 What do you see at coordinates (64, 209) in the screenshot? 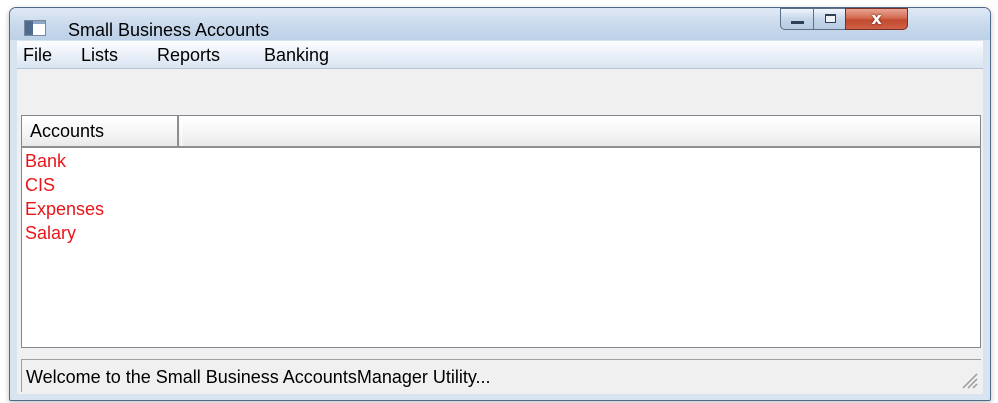
I see `list-item-expenses: Expenses` at bounding box center [64, 209].